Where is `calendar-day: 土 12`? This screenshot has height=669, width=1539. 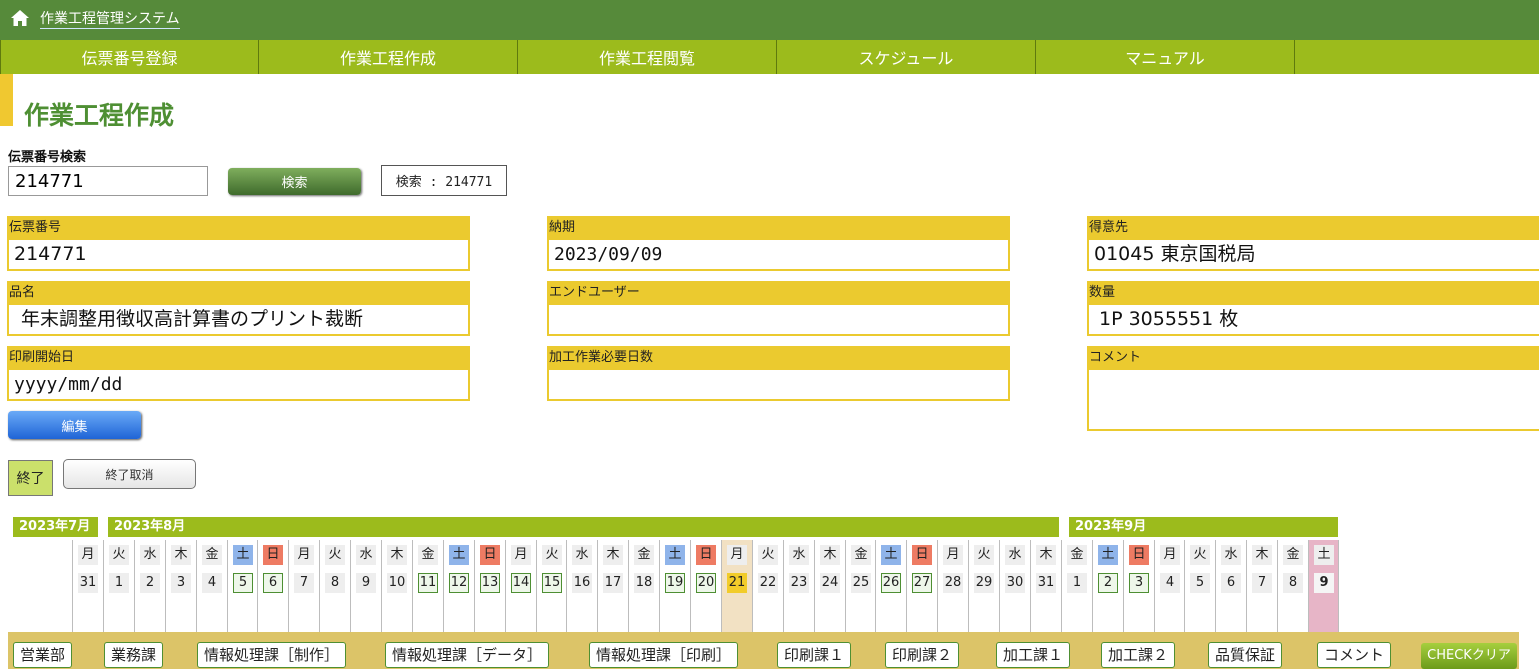
calendar-day: 土 12 is located at coordinates (458, 586).